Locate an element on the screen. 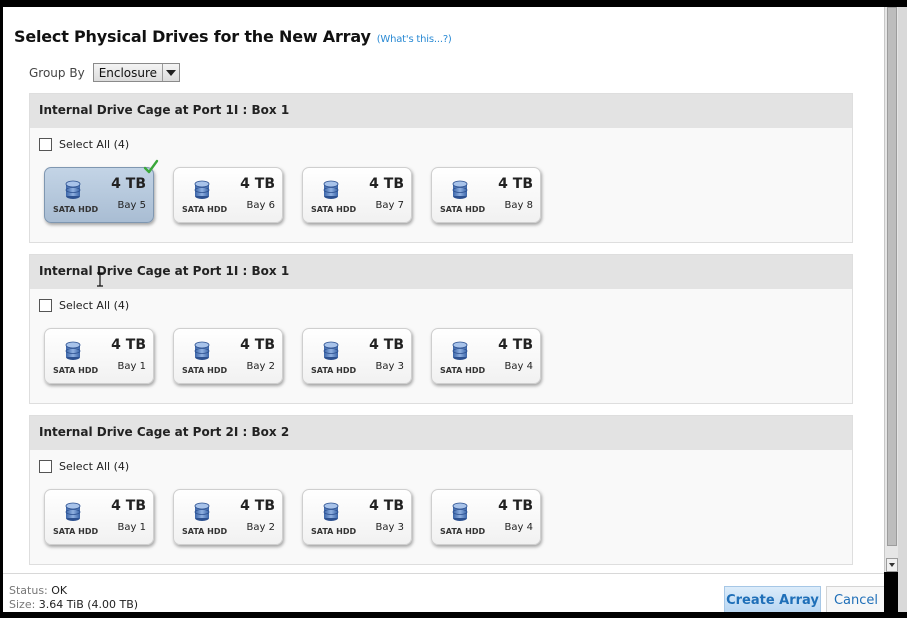 This screenshot has width=907, height=618. drive-tile: SATA HDD 4 TB Bay 5 is located at coordinates (101, 191).